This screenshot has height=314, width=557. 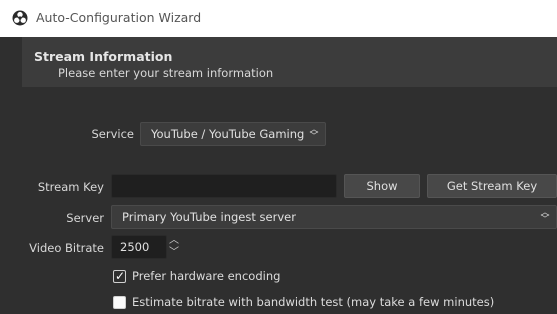 I want to click on video-bitrate-value: 2500, so click(x=135, y=247).